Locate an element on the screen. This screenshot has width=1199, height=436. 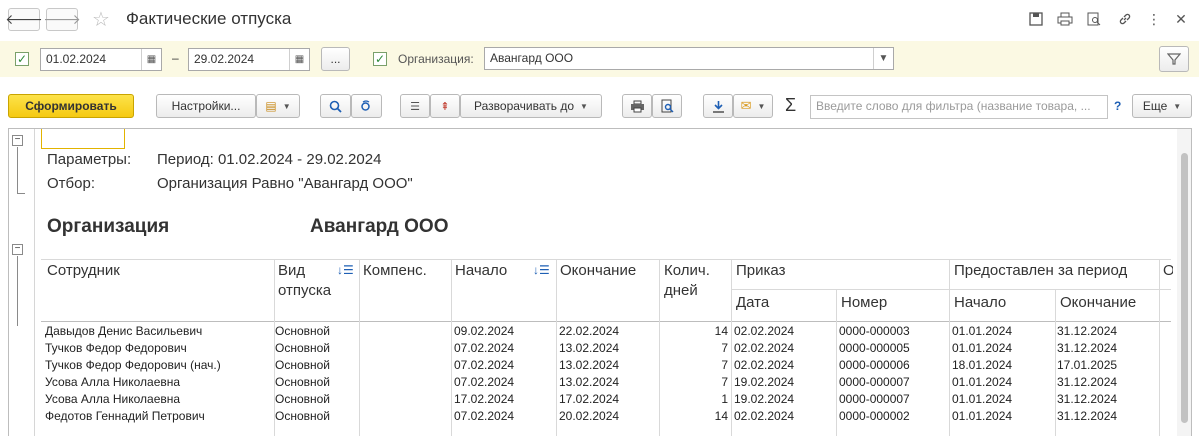
variants-button: ▤ ▼ is located at coordinates (278, 106).